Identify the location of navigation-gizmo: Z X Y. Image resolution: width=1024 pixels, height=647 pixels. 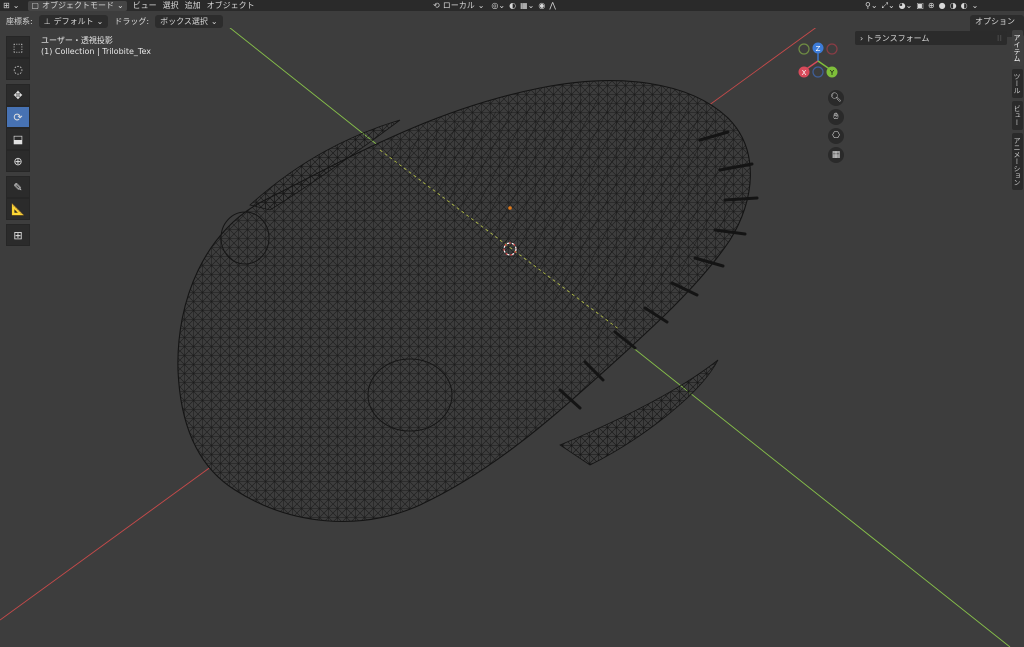
(818, 61).